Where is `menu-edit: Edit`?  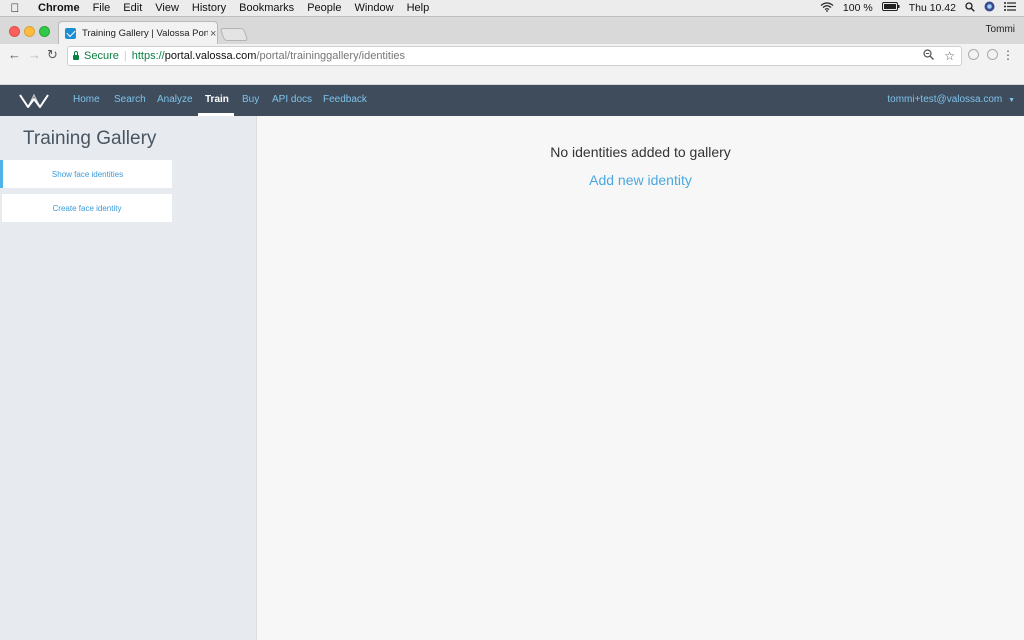
menu-edit: Edit is located at coordinates (132, 8).